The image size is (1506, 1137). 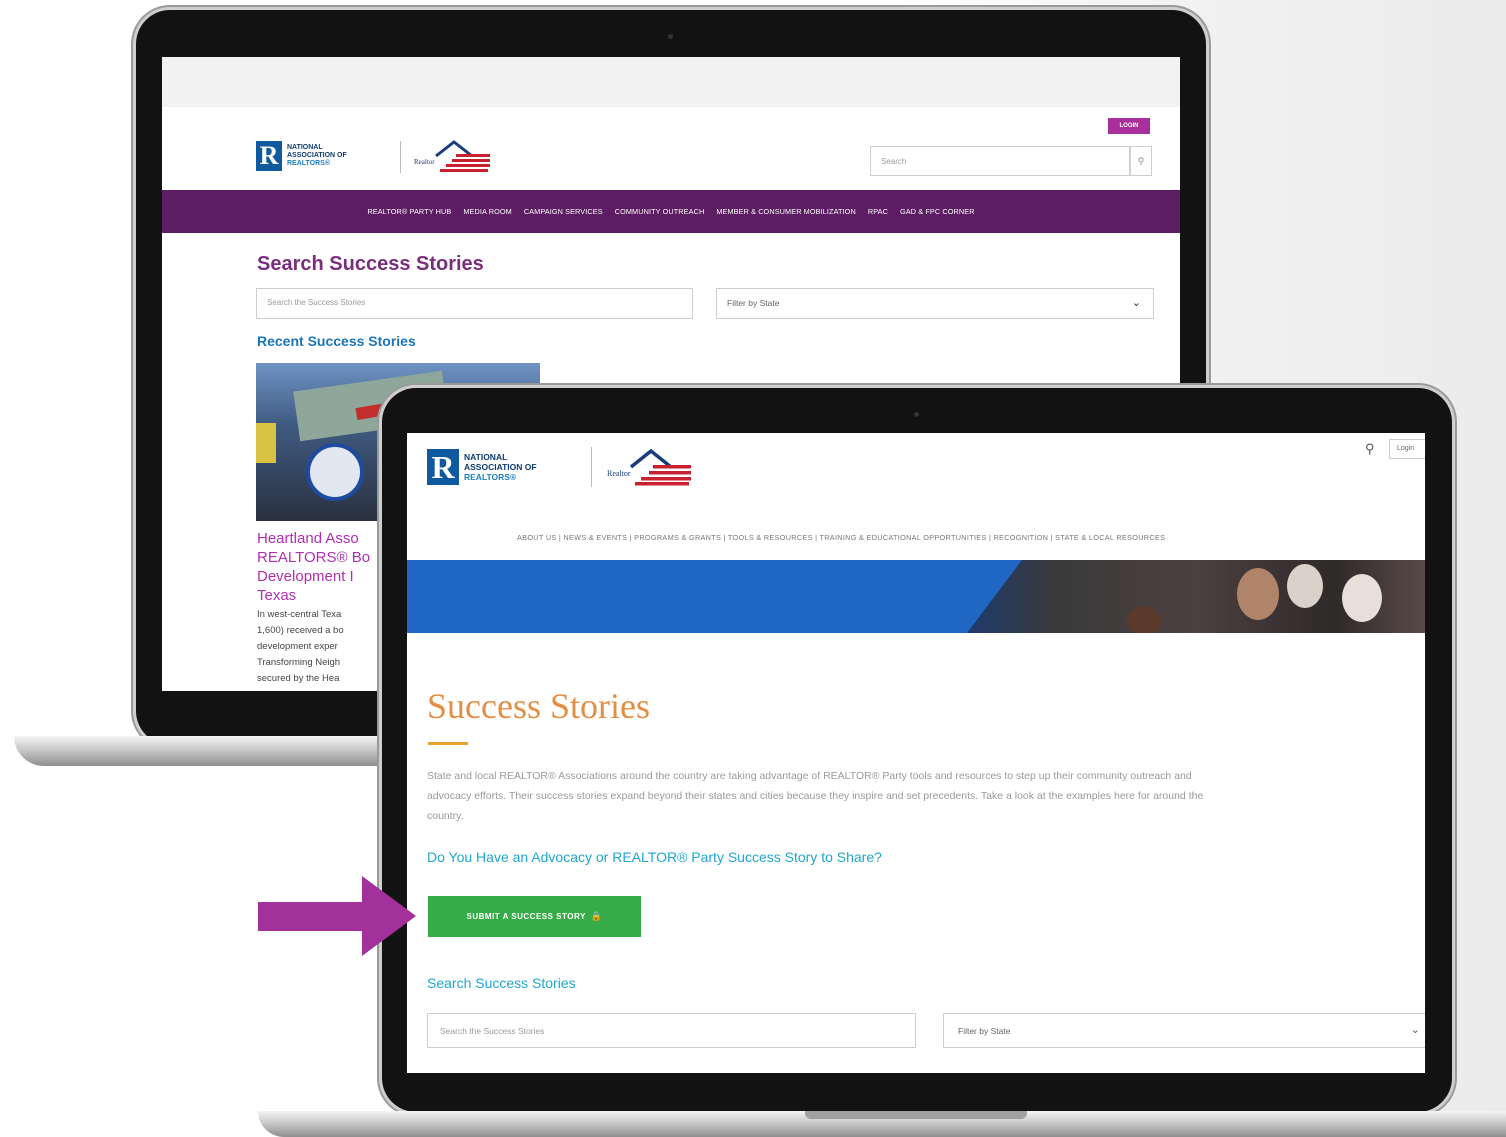 What do you see at coordinates (1129, 126) in the screenshot?
I see `login-button: LOGIN` at bounding box center [1129, 126].